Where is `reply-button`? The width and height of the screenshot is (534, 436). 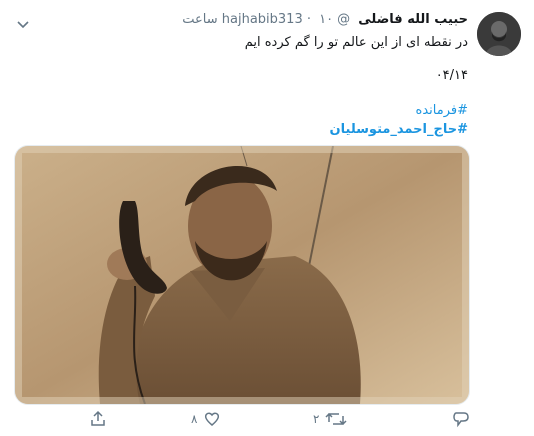
reply-button is located at coordinates (461, 419).